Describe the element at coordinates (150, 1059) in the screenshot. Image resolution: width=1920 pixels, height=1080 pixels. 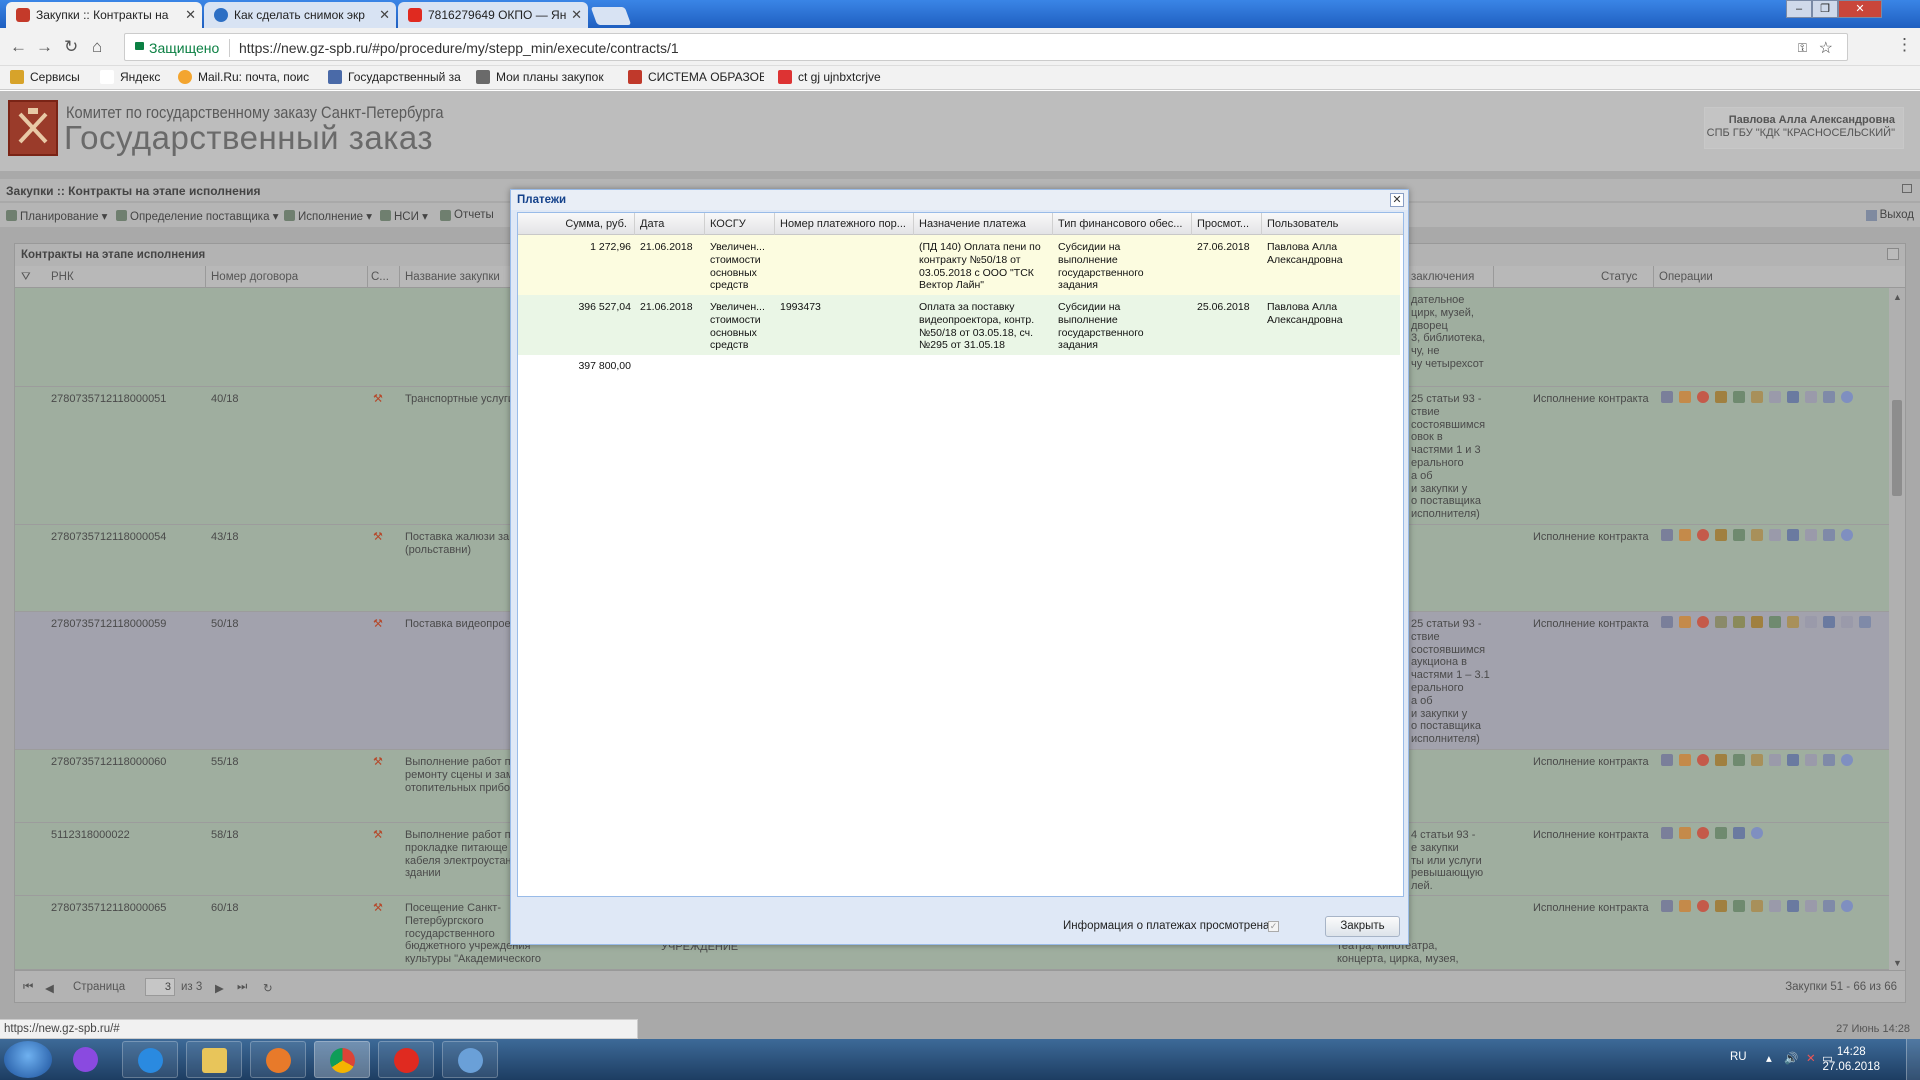
I see `internet-explorer-icon` at that location.